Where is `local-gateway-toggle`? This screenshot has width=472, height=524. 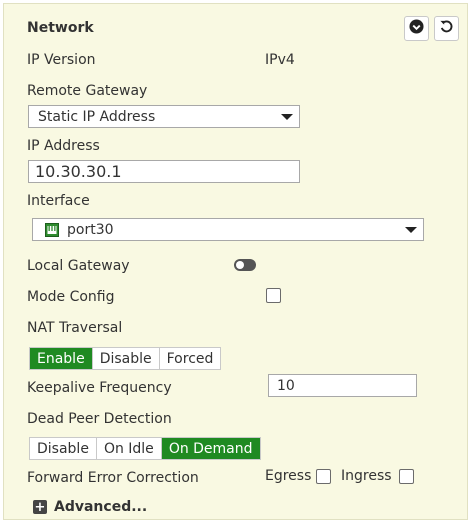 local-gateway-toggle is located at coordinates (245, 265).